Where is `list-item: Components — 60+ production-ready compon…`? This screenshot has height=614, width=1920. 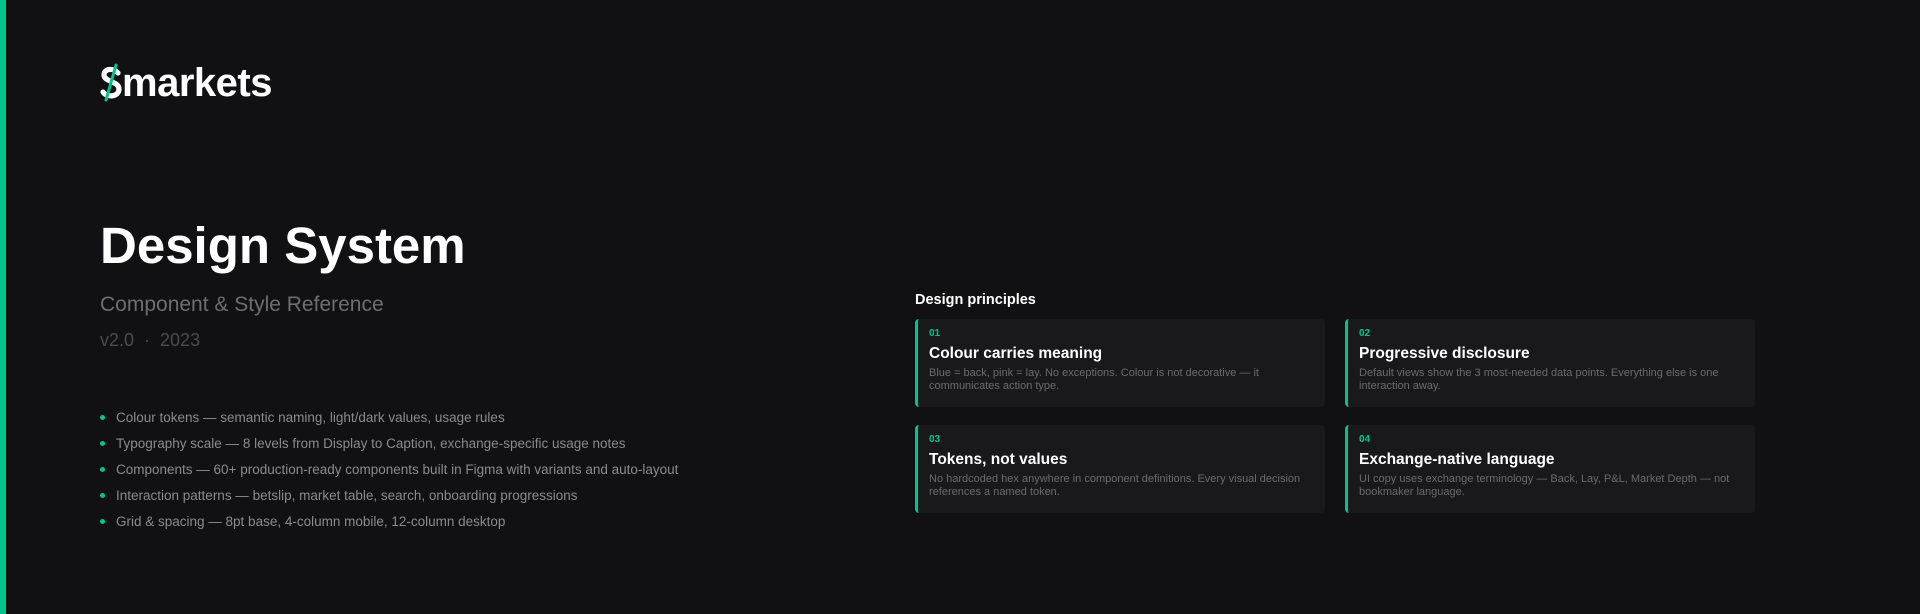
list-item: Components — 60+ production-ready compon… is located at coordinates (389, 469).